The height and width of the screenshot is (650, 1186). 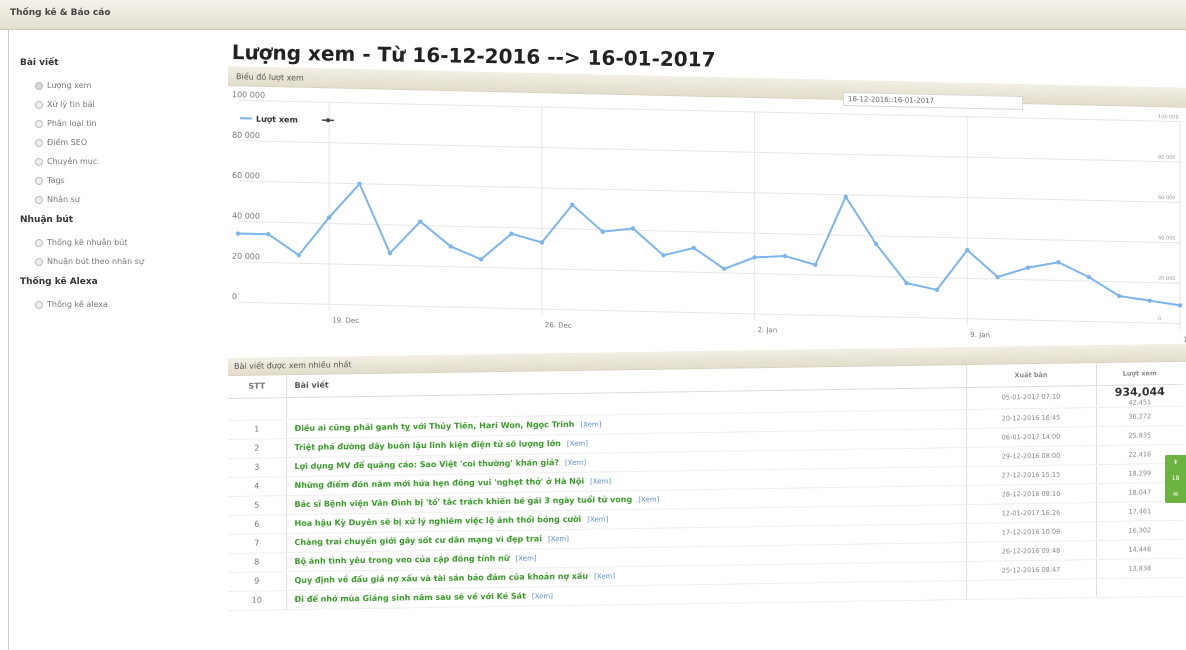 I want to click on y-tick-label-left: 40 000, so click(x=246, y=216).